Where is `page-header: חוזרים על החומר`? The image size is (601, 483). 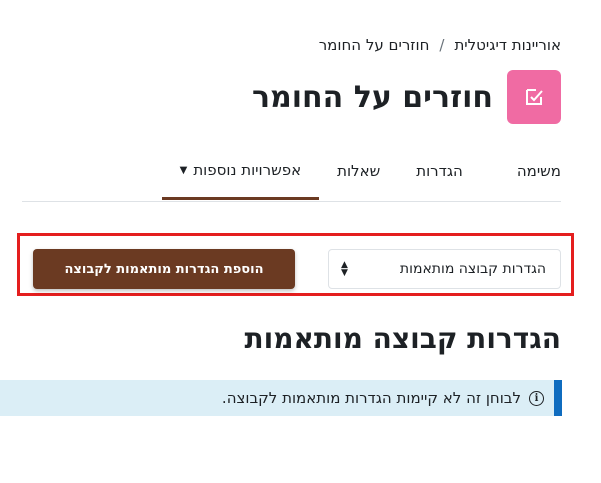
page-header: חוזרים על החומר is located at coordinates (406, 97).